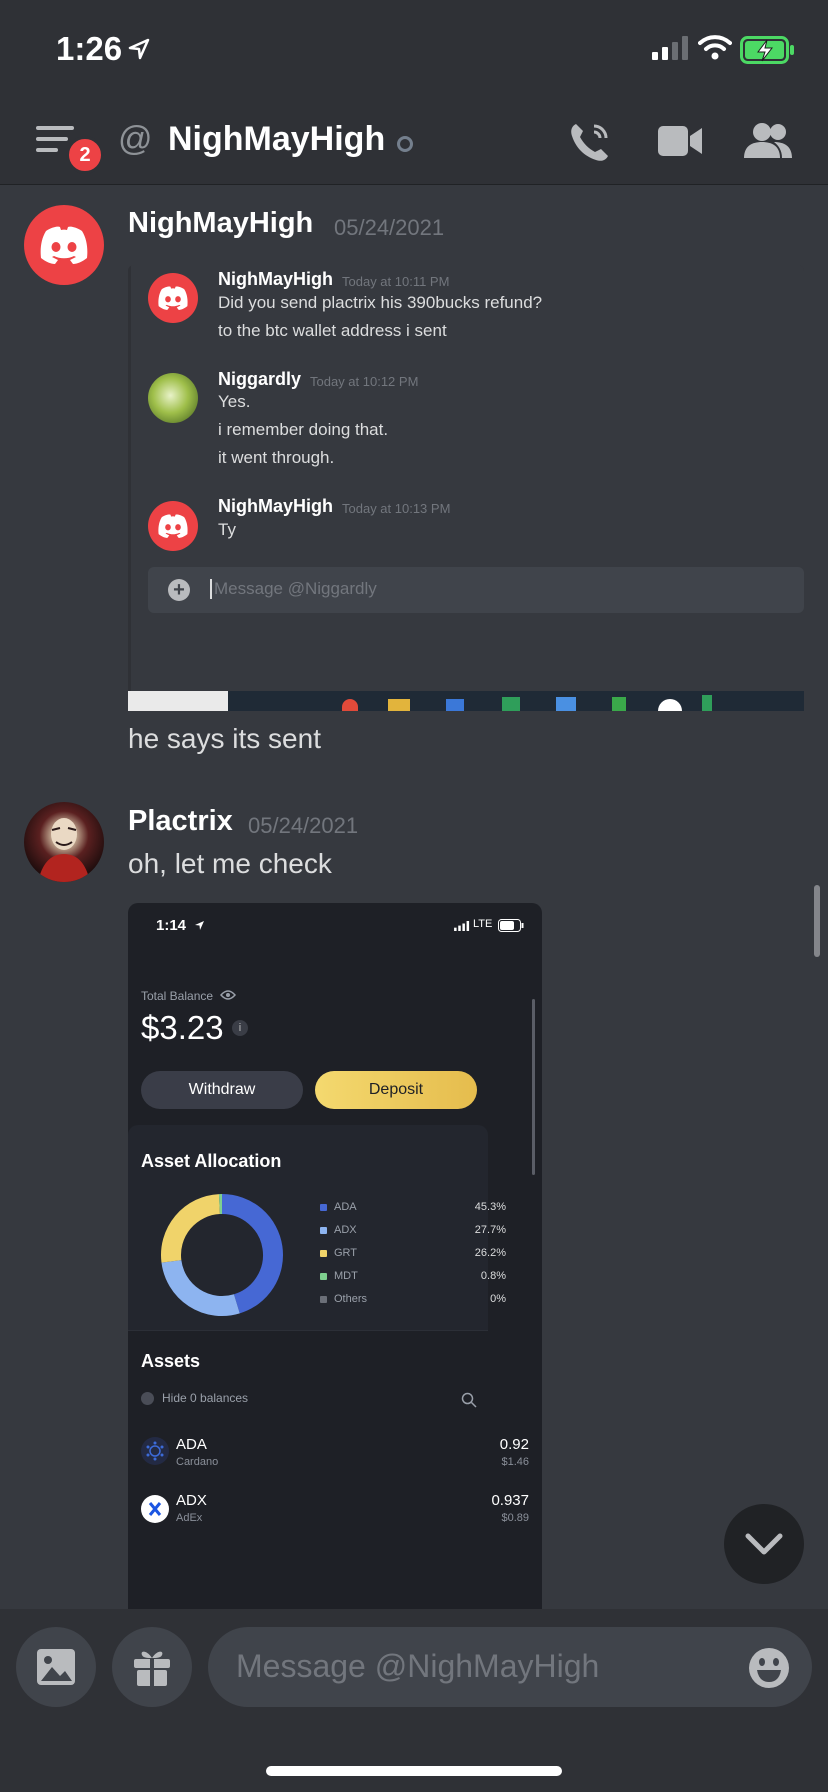  Describe the element at coordinates (303, 429) in the screenshot. I see `embedded-text: i remember doing that.` at that location.